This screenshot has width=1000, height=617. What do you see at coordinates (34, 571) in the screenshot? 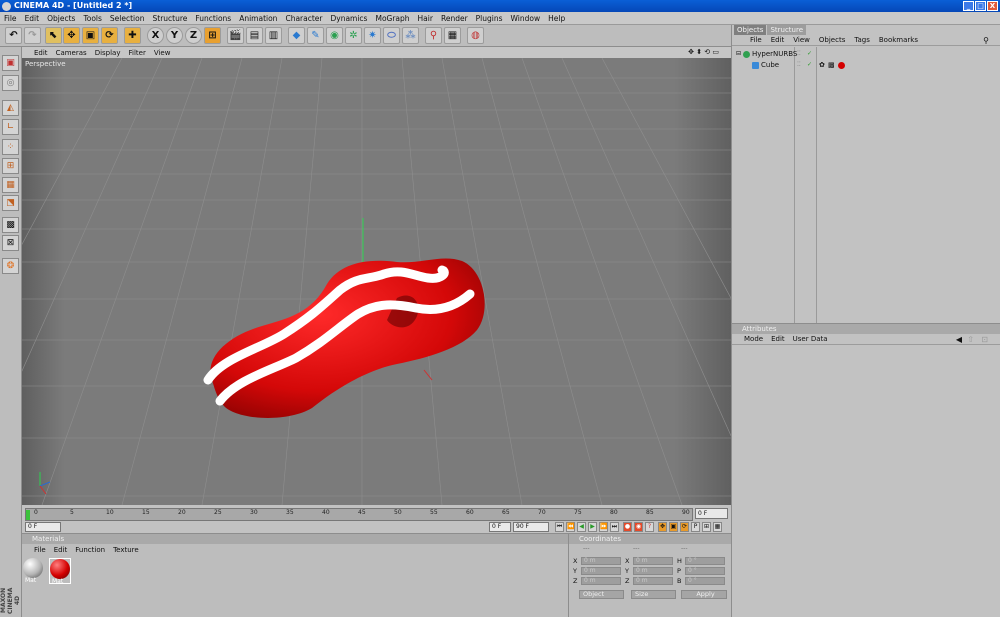
I see `material-swatch: Mat` at bounding box center [34, 571].